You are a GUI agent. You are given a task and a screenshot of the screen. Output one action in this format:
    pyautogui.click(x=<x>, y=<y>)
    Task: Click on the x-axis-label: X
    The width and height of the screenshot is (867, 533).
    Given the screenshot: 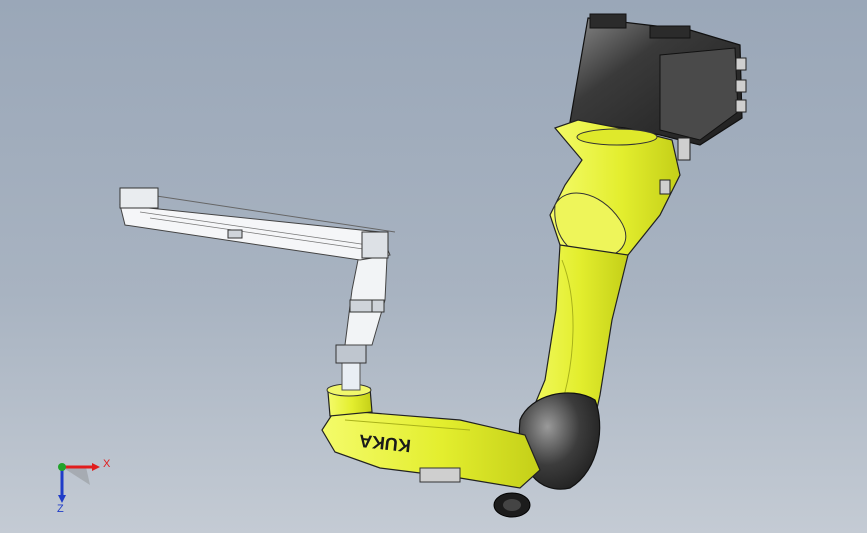 What is the action you would take?
    pyautogui.click(x=107, y=464)
    